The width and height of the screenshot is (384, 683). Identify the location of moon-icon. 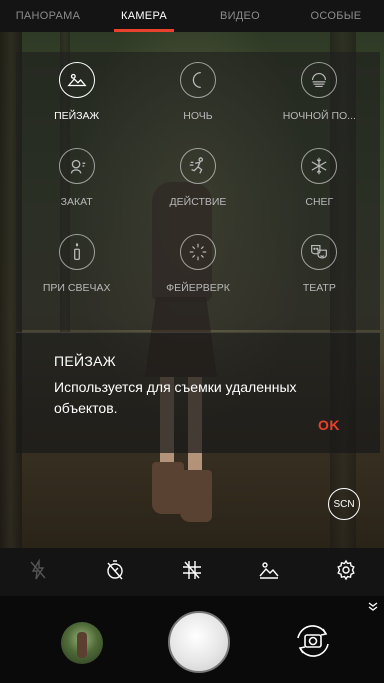
(197, 80).